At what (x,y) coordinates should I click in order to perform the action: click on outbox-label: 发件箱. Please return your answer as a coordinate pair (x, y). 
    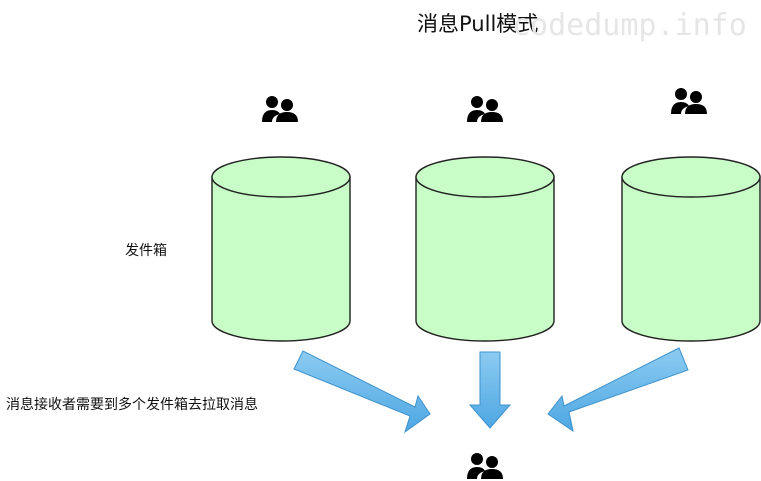
    Looking at the image, I should click on (146, 251).